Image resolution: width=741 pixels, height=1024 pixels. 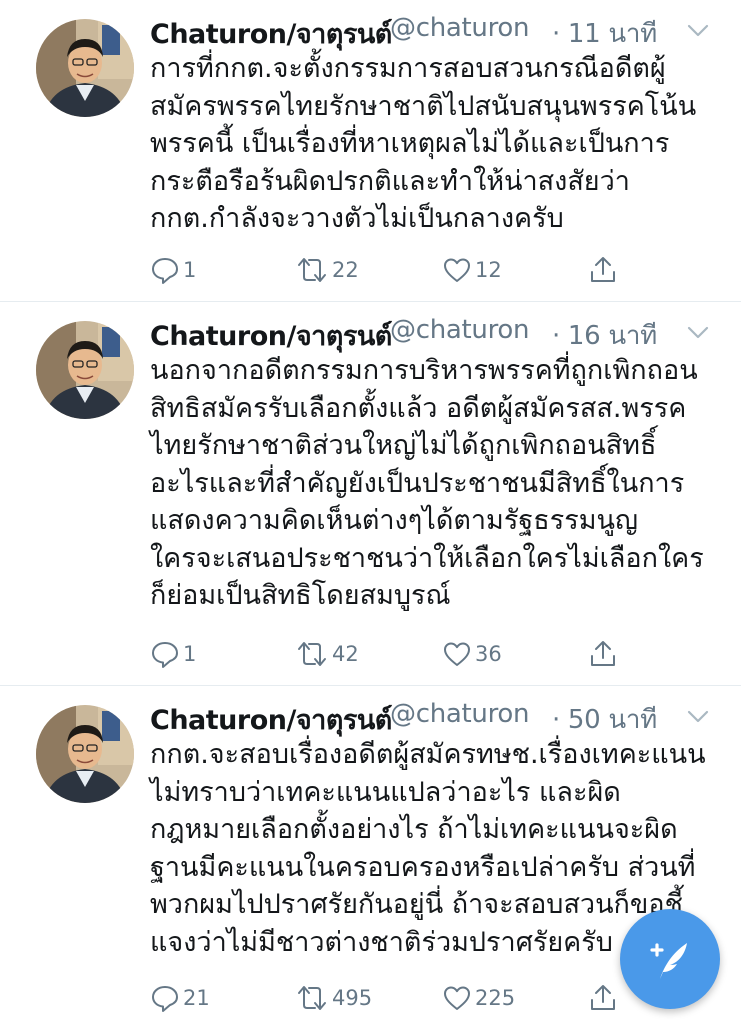 What do you see at coordinates (604, 335) in the screenshot?
I see `tweet-time: · 16 นาที` at bounding box center [604, 335].